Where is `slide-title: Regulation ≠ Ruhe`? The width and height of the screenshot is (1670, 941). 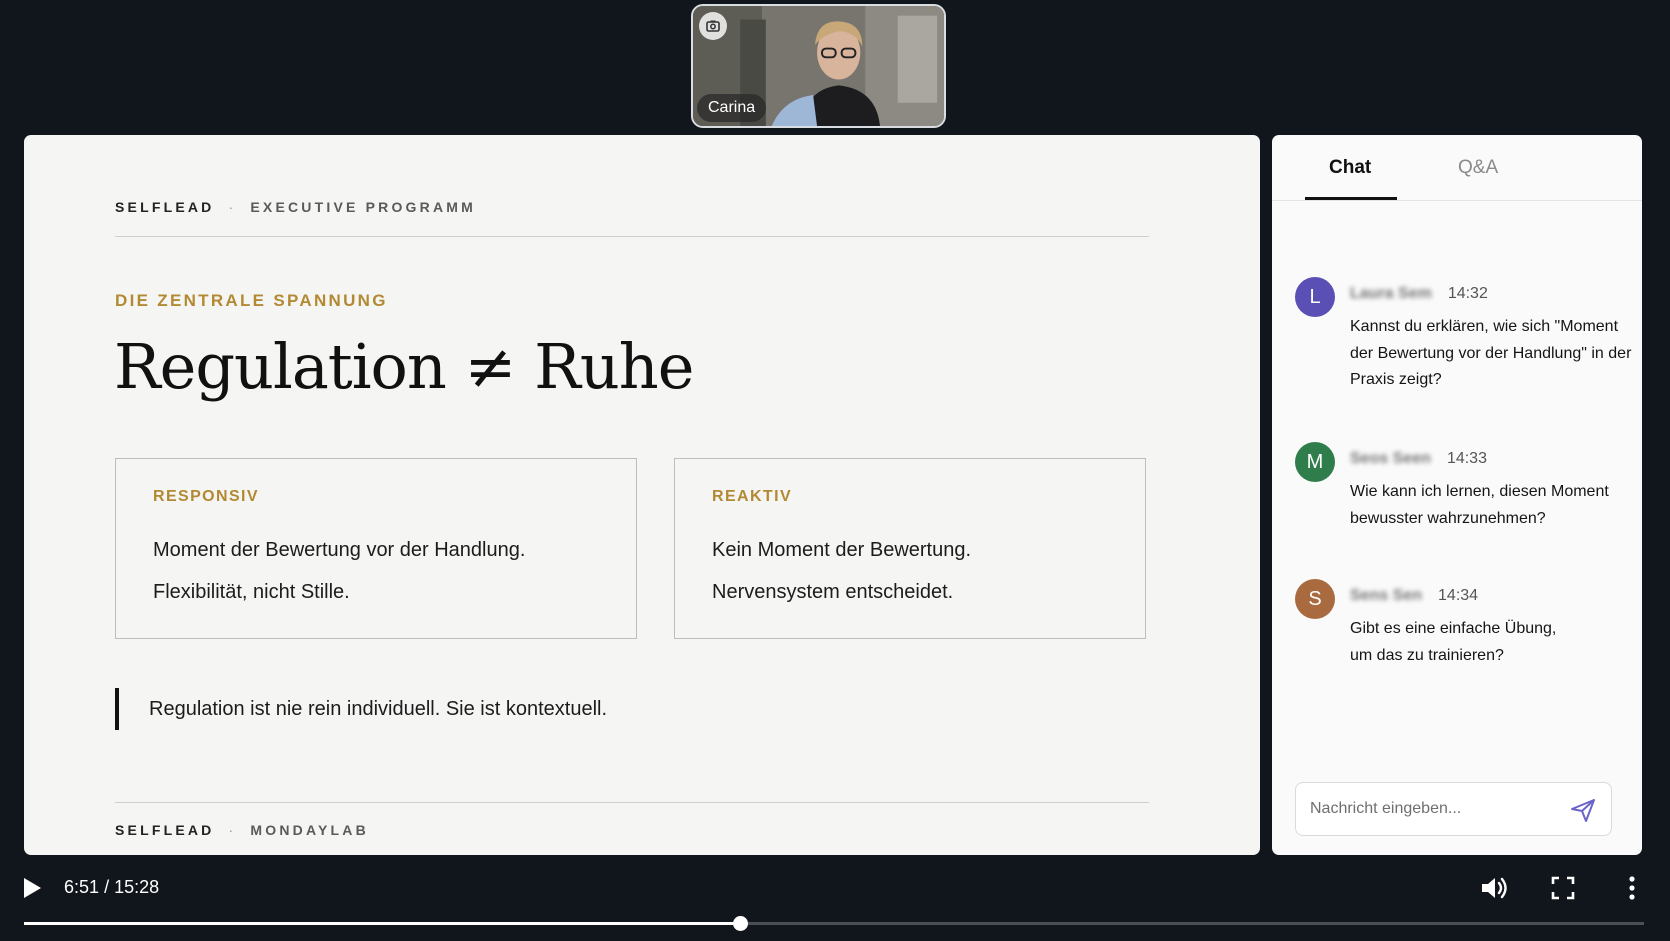 slide-title: Regulation ≠ Ruhe is located at coordinates (404, 366).